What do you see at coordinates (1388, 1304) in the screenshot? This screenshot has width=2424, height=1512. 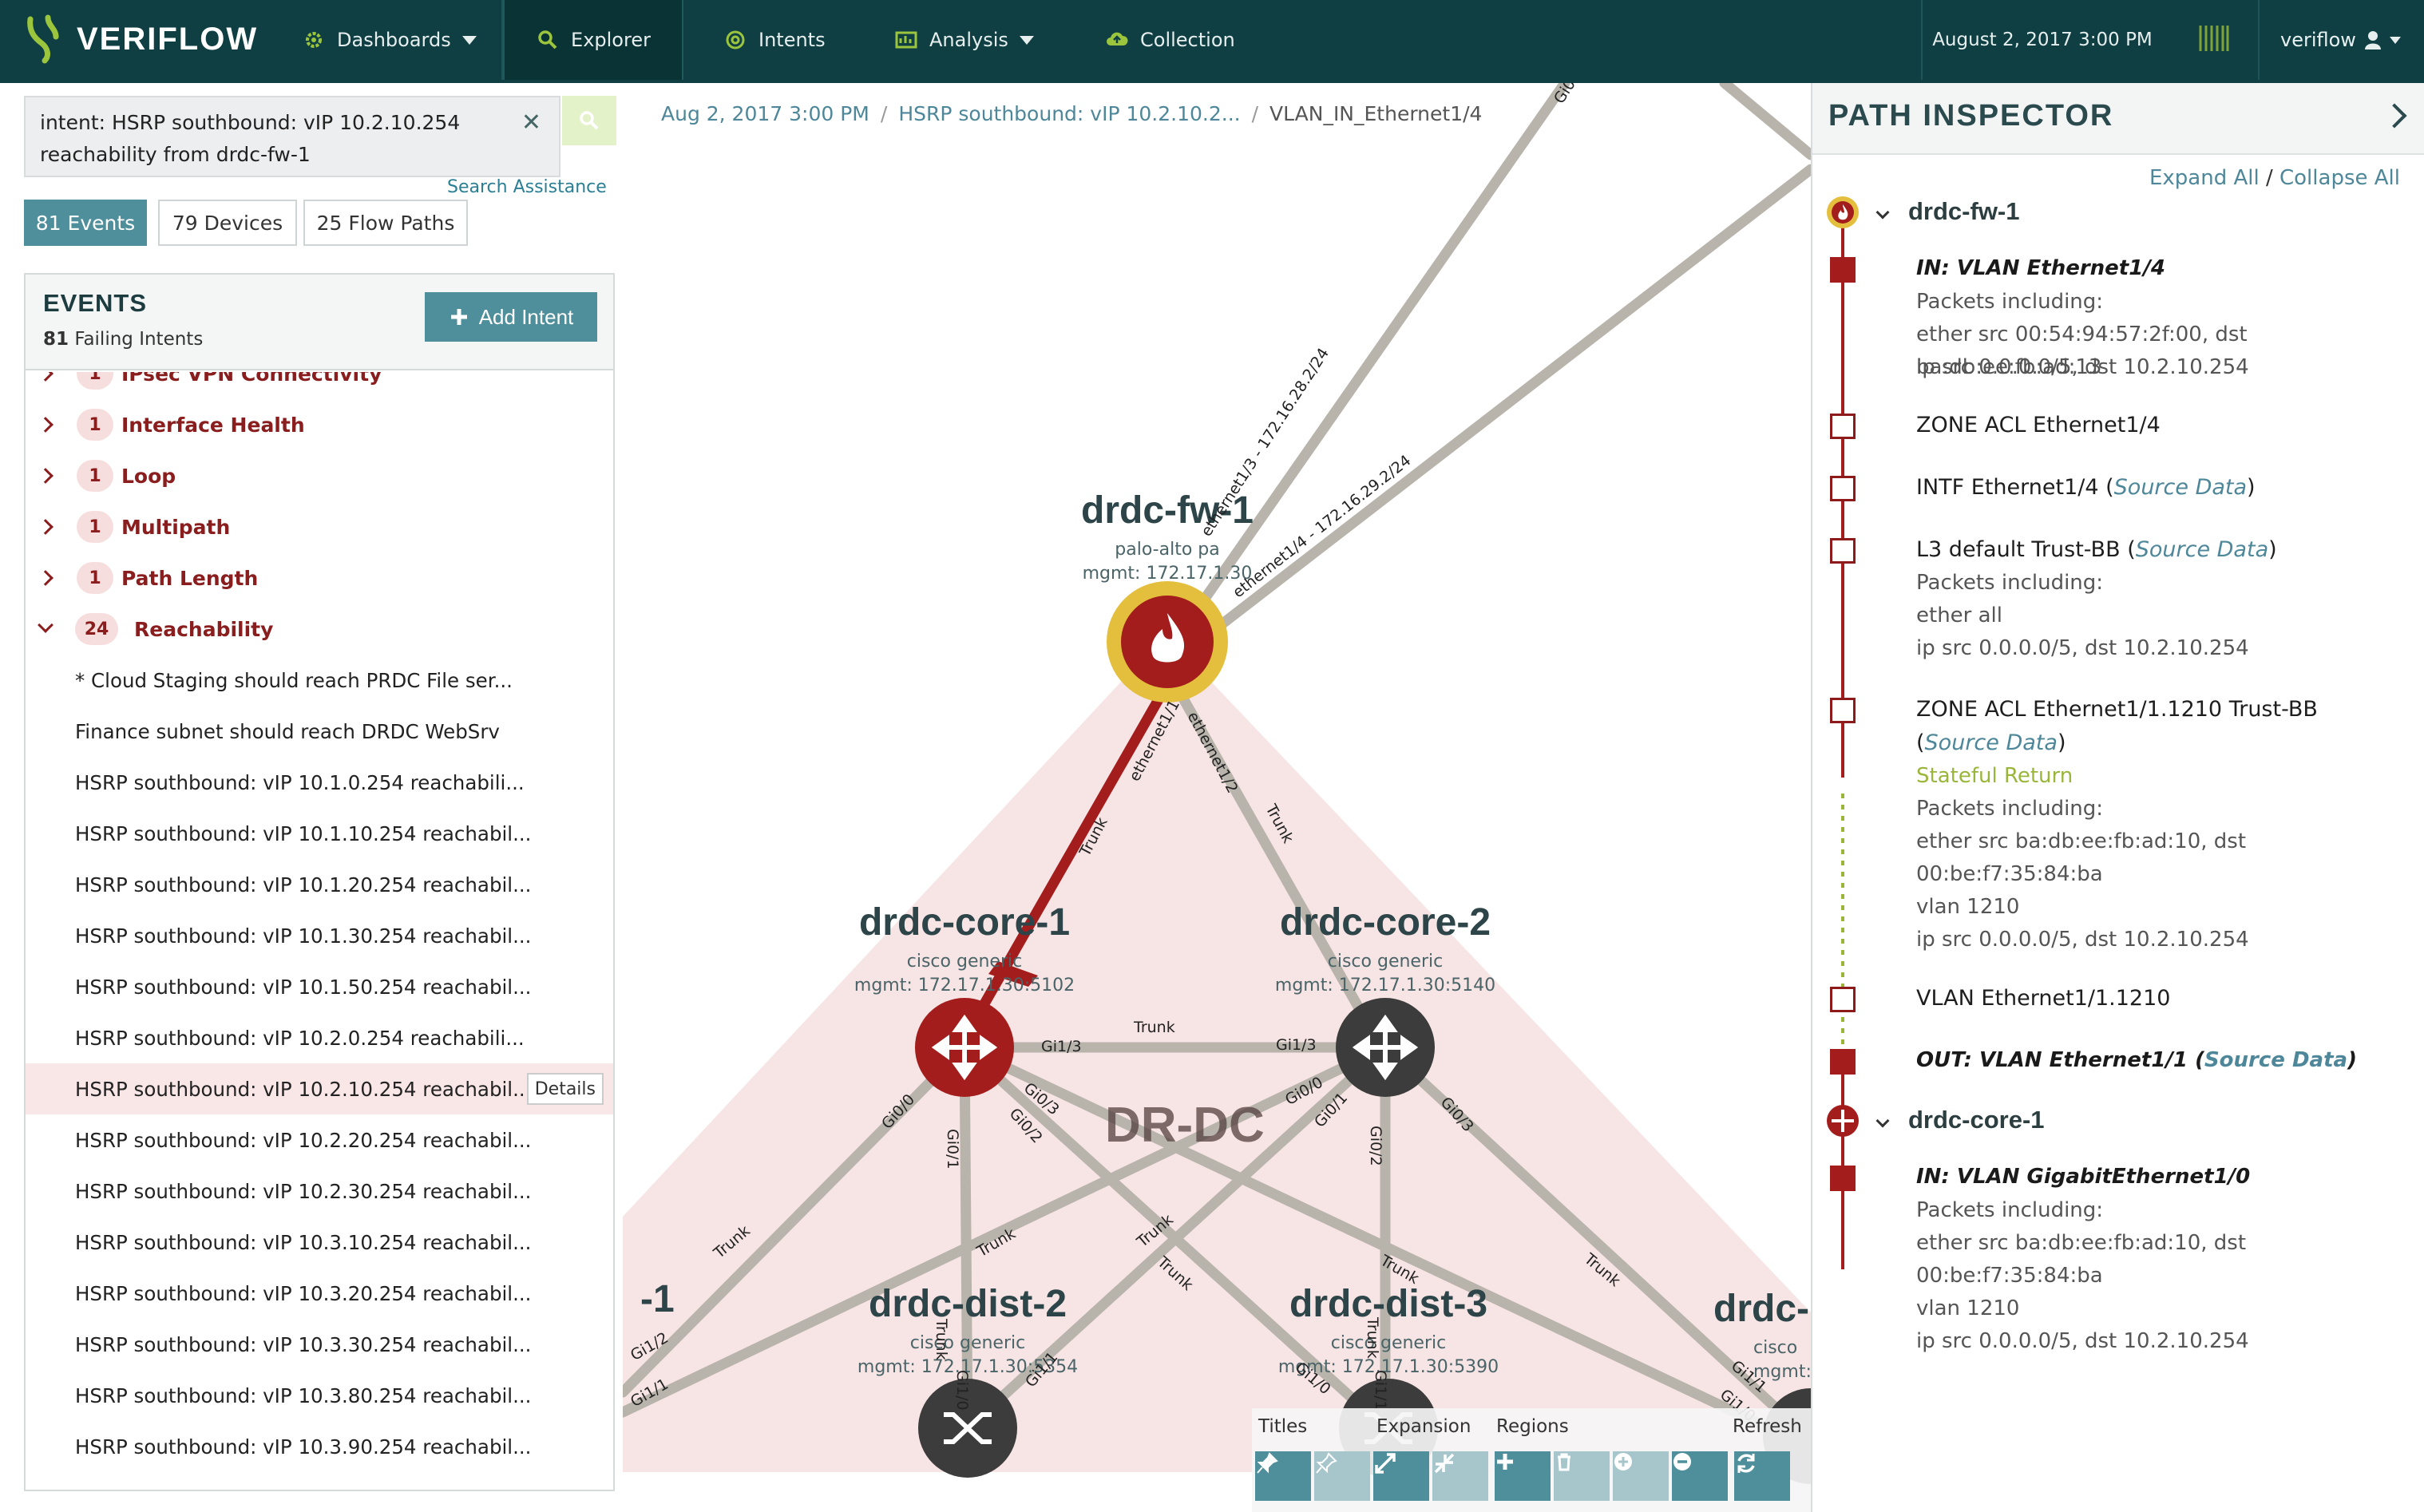 I see `node-name-dist3: drdc-dist-3` at bounding box center [1388, 1304].